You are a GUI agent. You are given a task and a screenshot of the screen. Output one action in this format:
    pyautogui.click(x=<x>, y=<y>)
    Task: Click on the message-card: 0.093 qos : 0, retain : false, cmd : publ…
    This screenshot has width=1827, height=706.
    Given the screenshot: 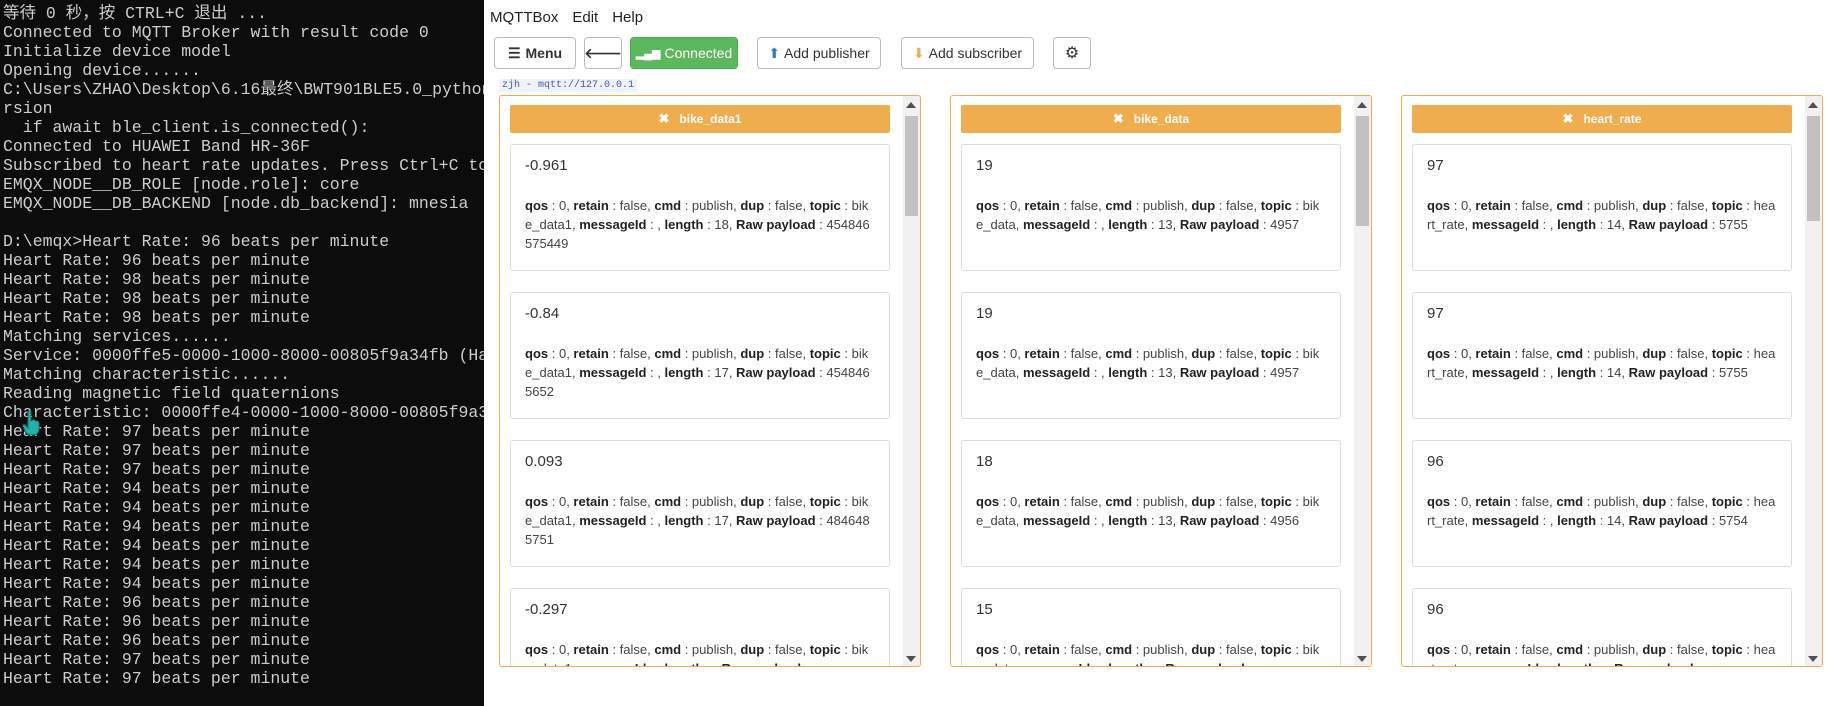 What is the action you would take?
    pyautogui.click(x=700, y=503)
    